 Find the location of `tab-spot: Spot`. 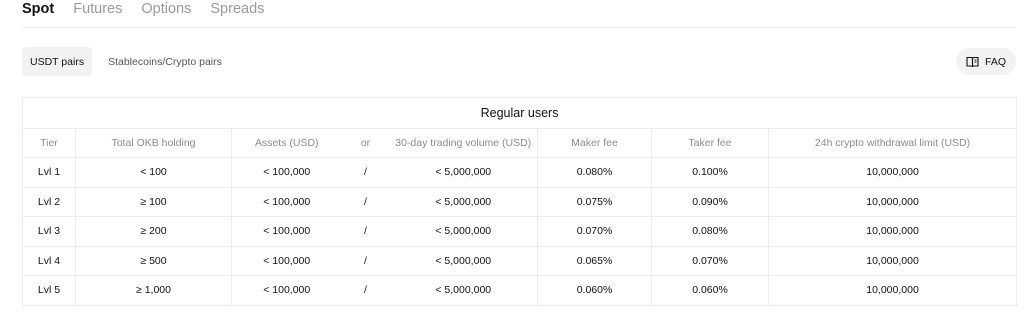

tab-spot: Spot is located at coordinates (38, 14).